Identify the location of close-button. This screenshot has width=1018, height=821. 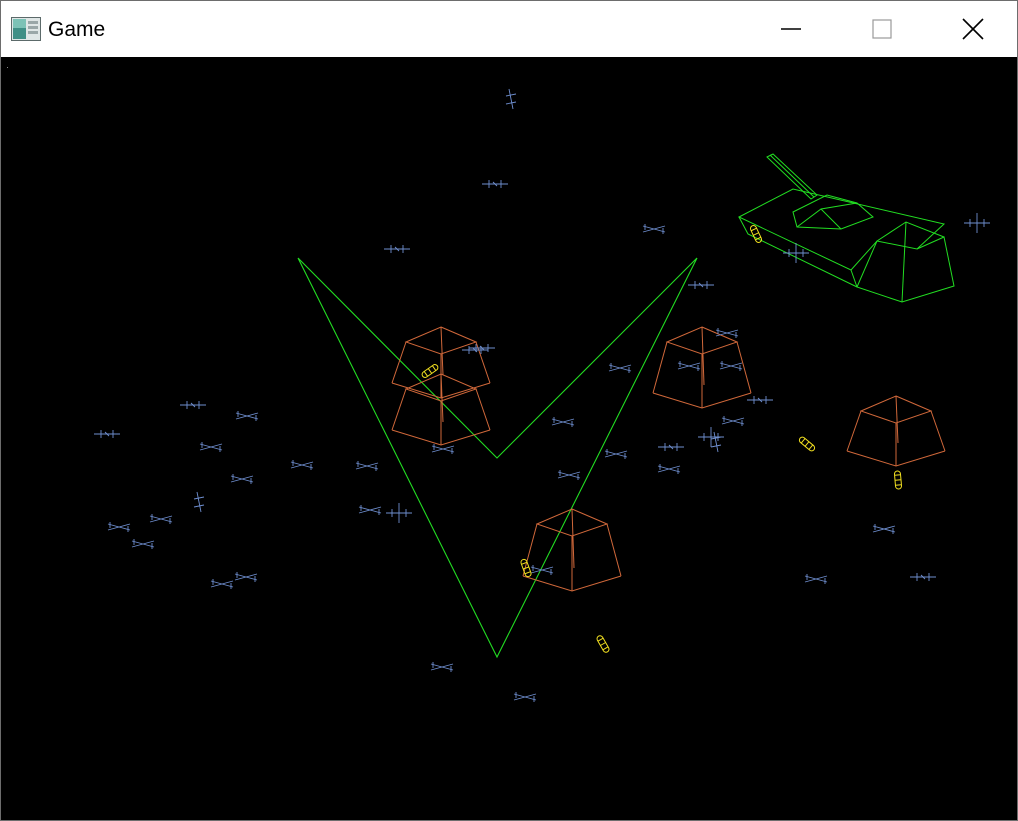
(972, 29).